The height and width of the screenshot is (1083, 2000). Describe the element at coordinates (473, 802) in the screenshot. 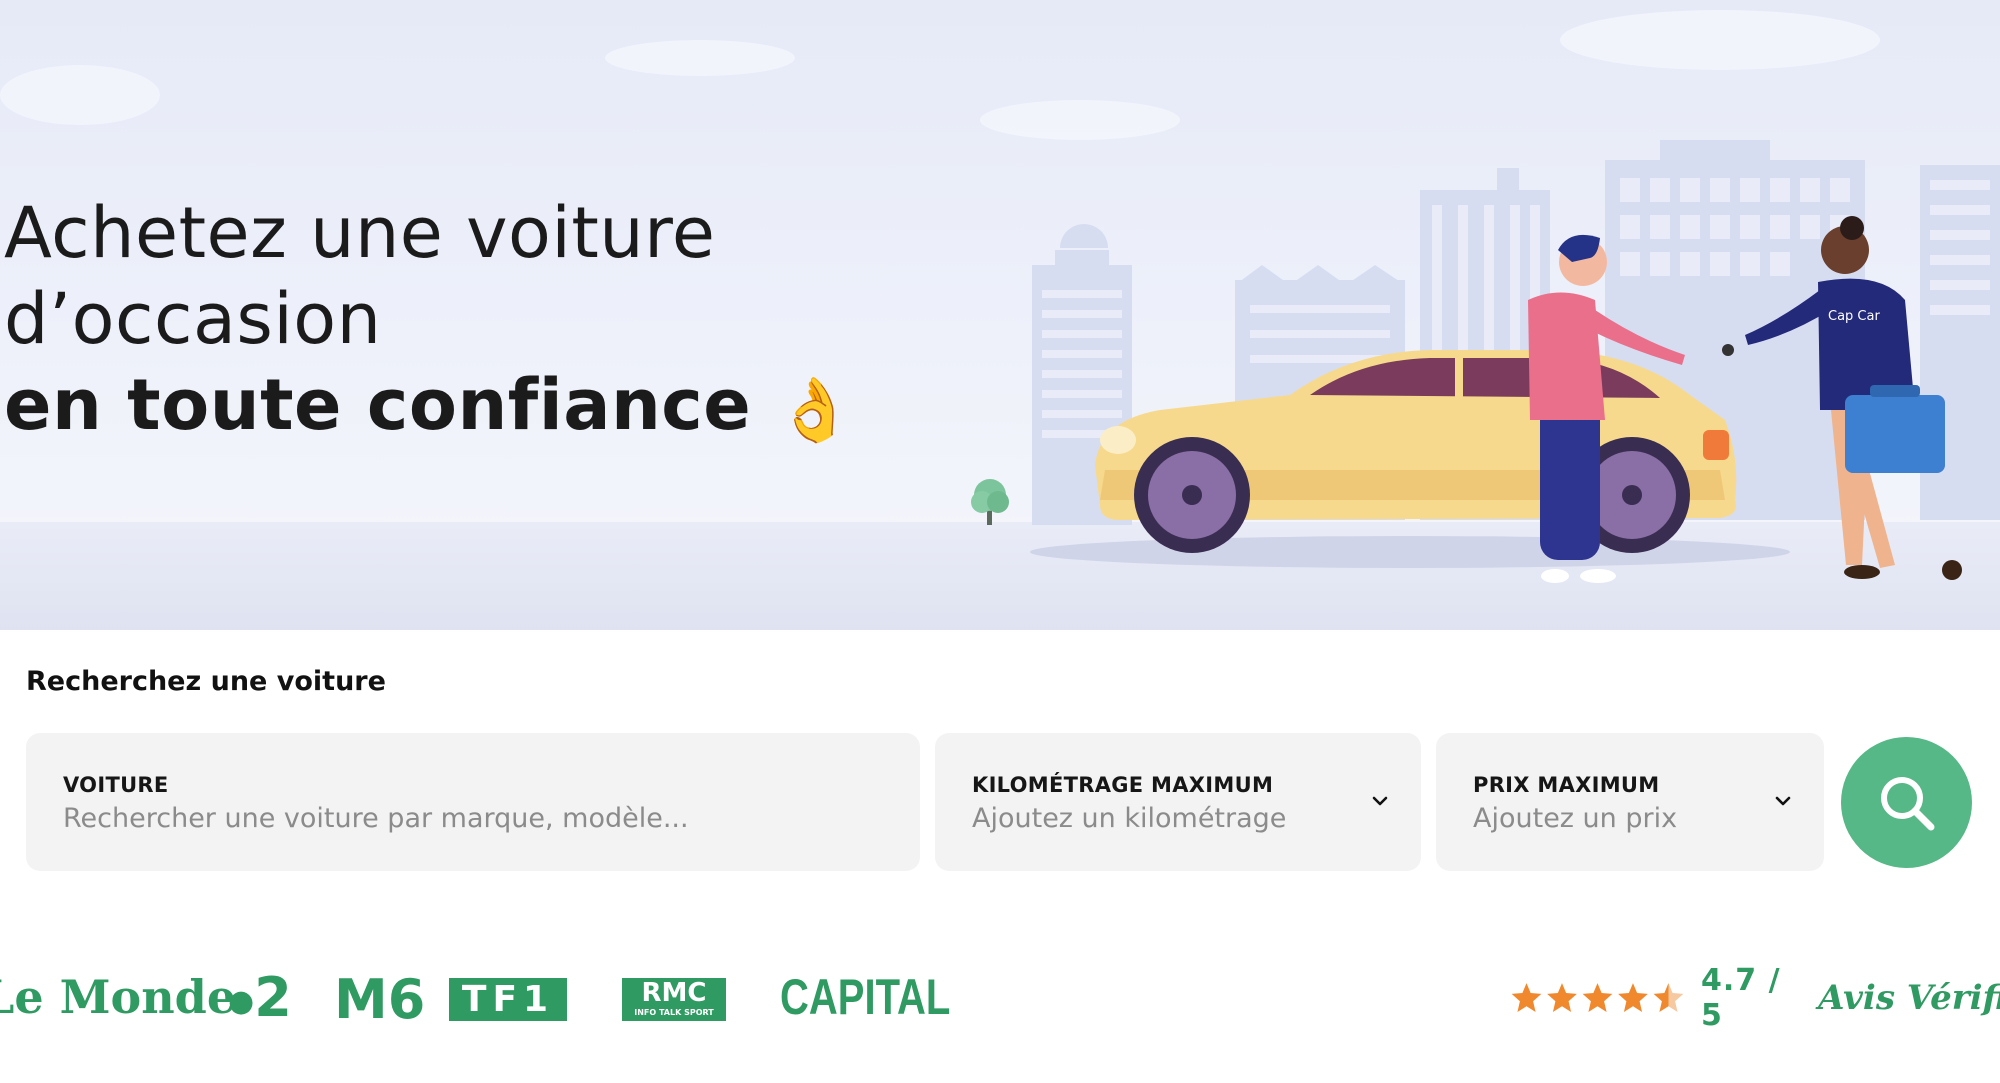

I see `car-search-field: VOITURE` at that location.